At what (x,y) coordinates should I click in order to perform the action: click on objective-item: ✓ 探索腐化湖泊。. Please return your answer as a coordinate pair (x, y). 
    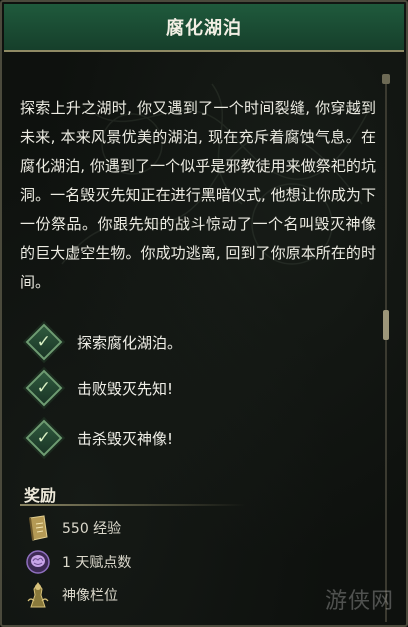
    Looking at the image, I should click on (103, 342).